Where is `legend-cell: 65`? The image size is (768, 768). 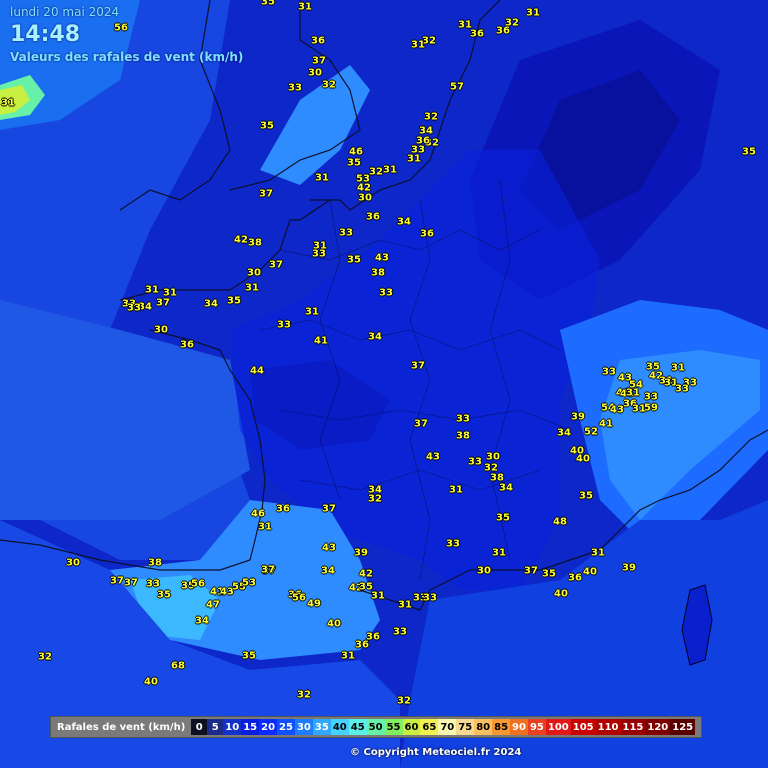
legend-cell: 65 is located at coordinates (429, 727).